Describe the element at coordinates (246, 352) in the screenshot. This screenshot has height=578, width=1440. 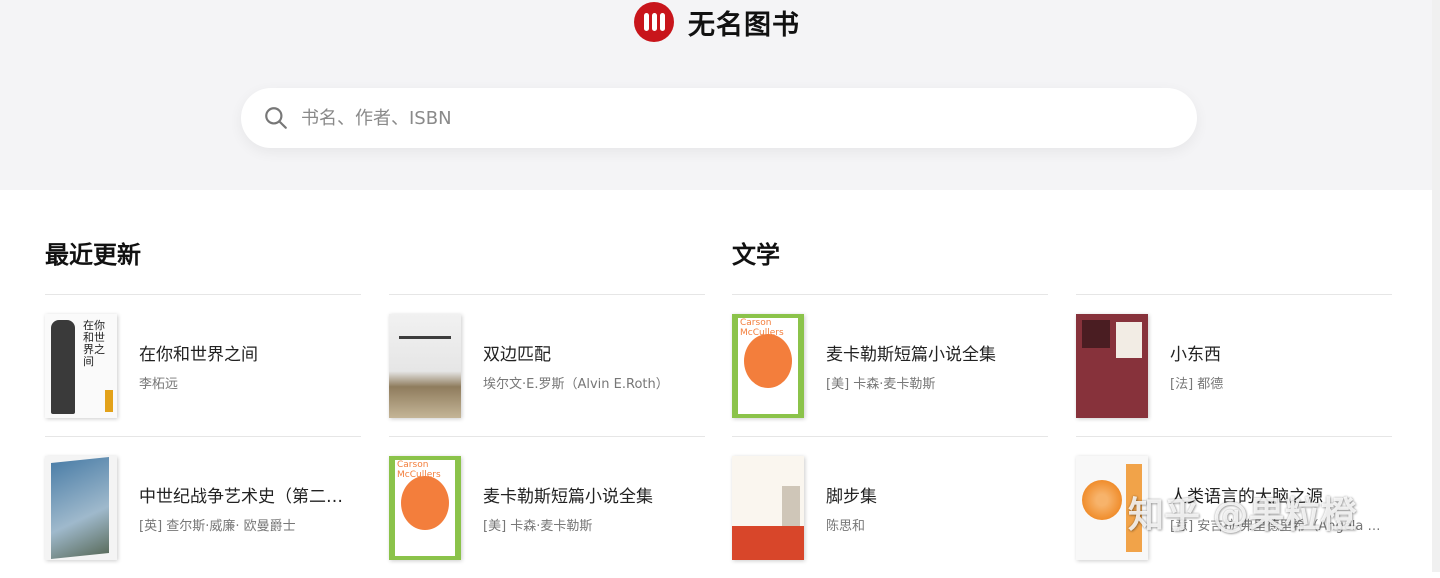
I see `book-title: 在你和世界之间` at that location.